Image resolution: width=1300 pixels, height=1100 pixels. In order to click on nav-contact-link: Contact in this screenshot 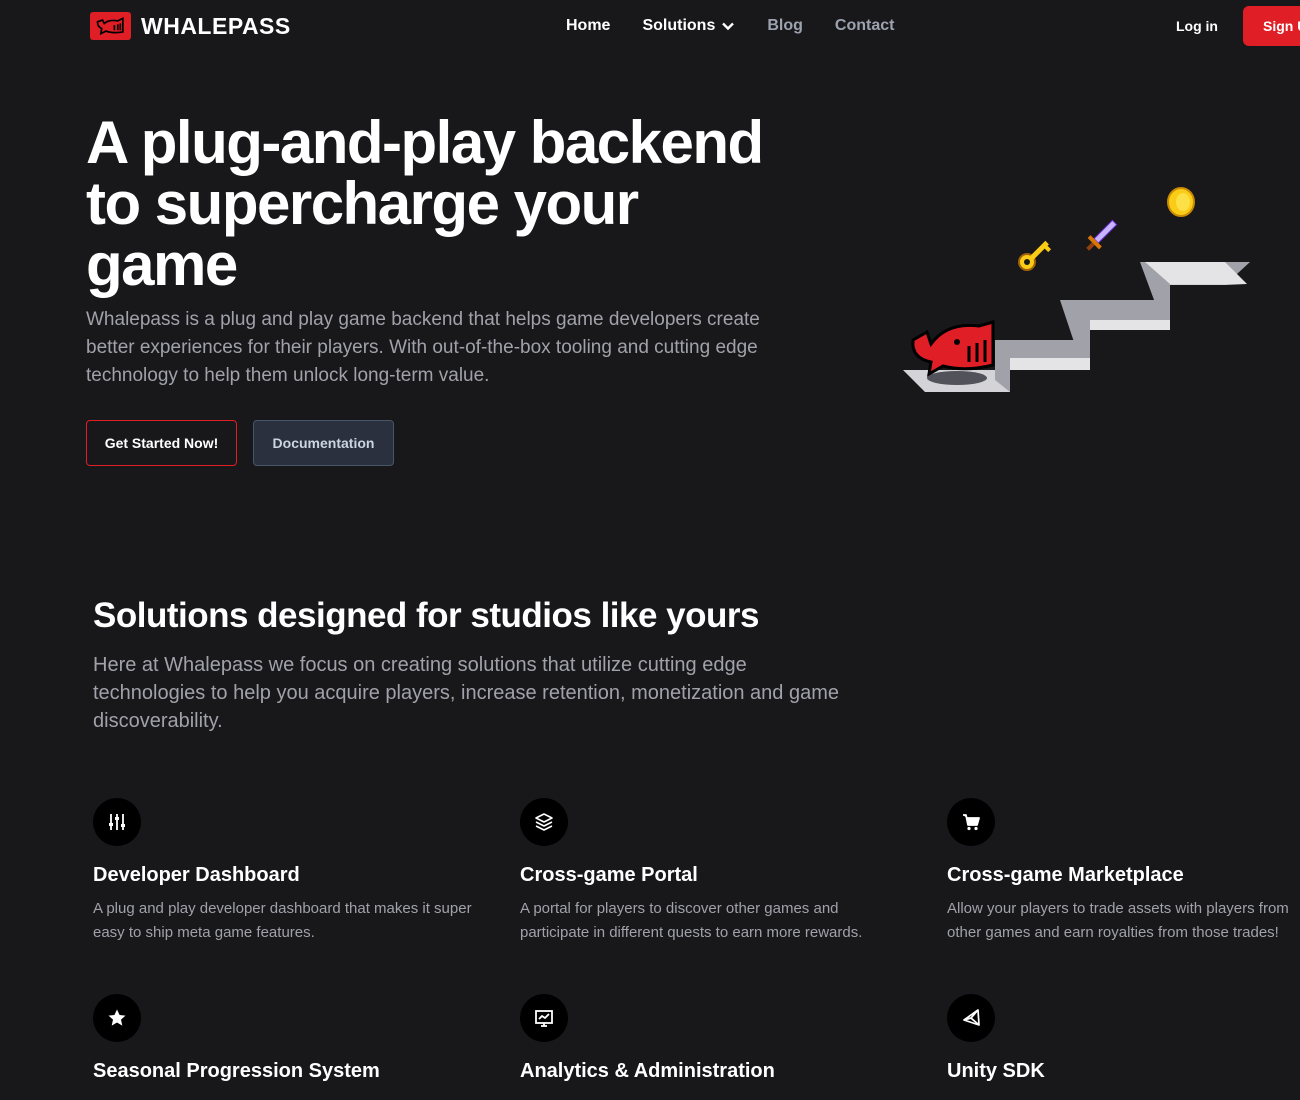, I will do `click(865, 26)`.